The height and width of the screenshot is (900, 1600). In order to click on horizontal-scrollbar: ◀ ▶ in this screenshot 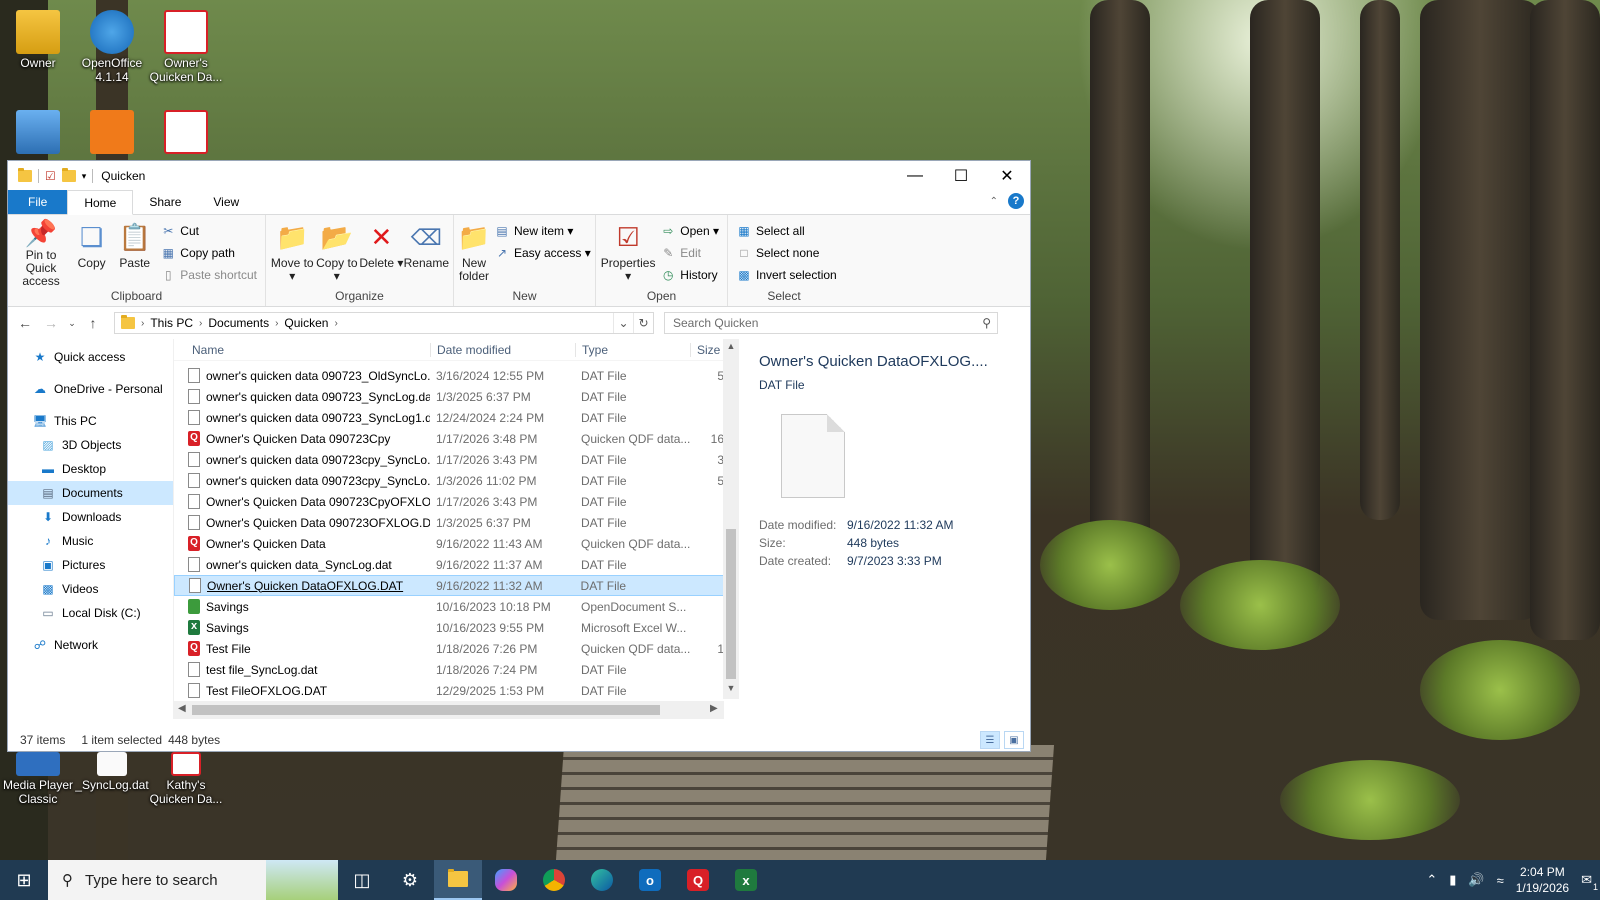, I will do `click(449, 710)`.